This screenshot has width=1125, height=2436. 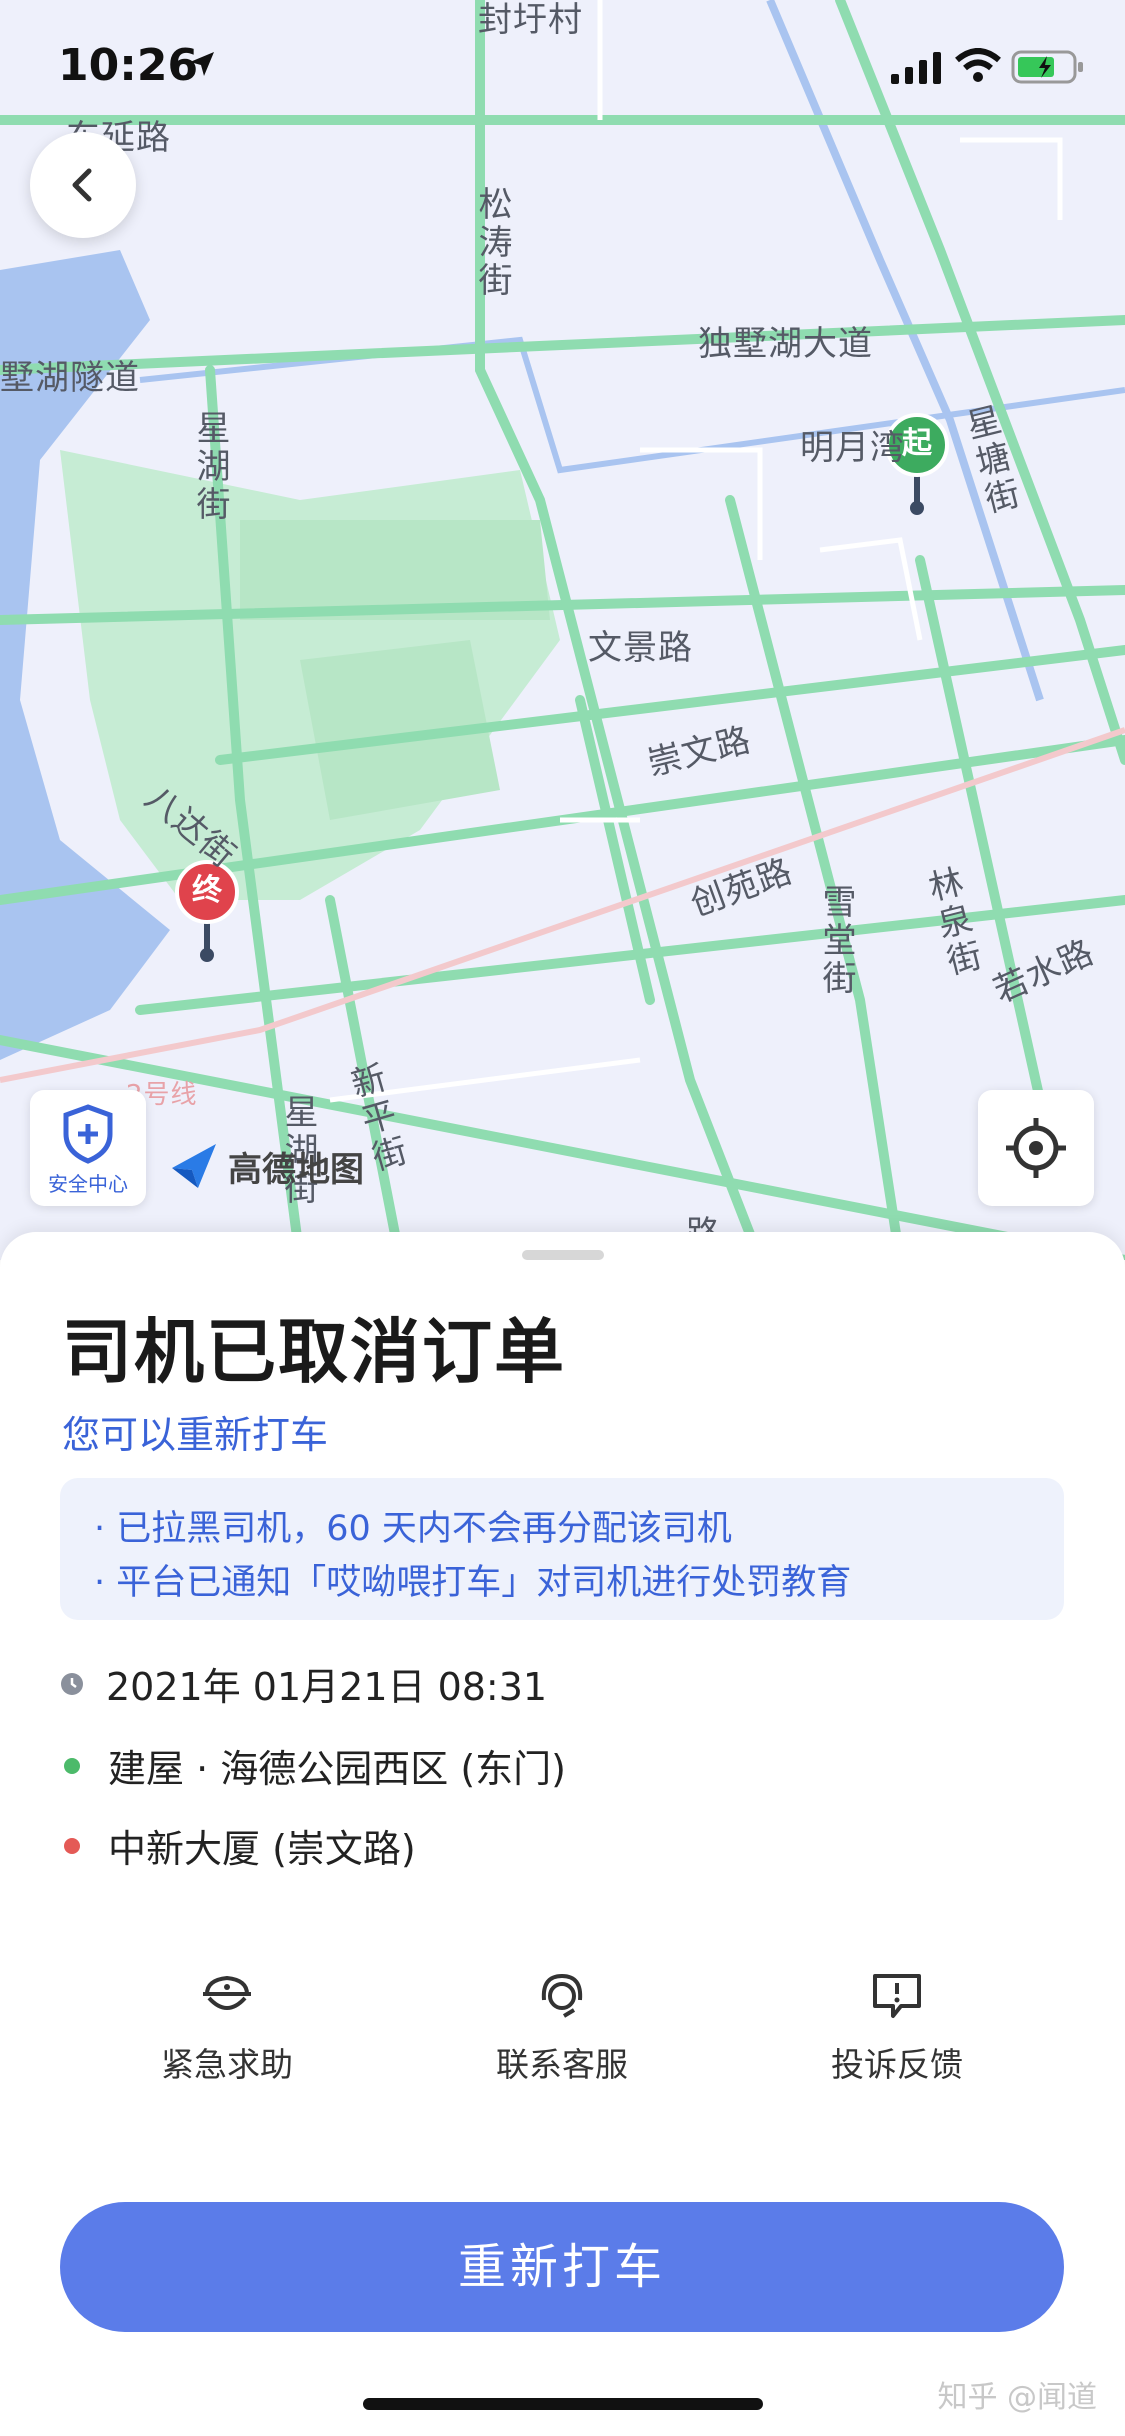 I want to click on amap-brand: 高德地图, so click(x=296, y=1169).